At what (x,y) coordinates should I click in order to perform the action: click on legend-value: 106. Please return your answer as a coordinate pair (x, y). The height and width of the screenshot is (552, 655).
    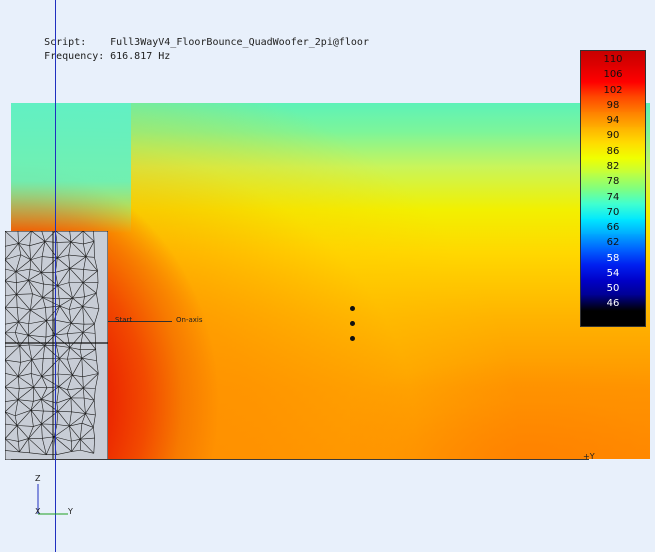
    Looking at the image, I should click on (613, 75).